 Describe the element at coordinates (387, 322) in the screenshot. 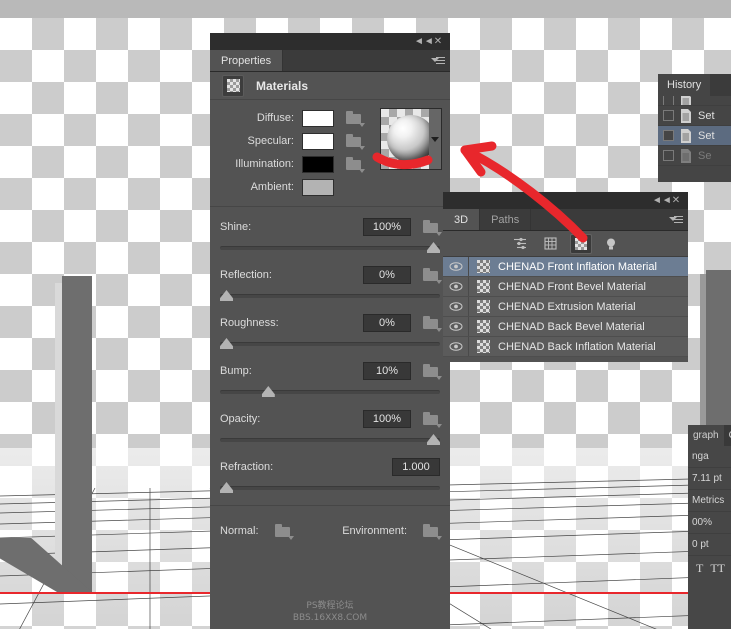

I see `roughness-value-field: 0%` at that location.